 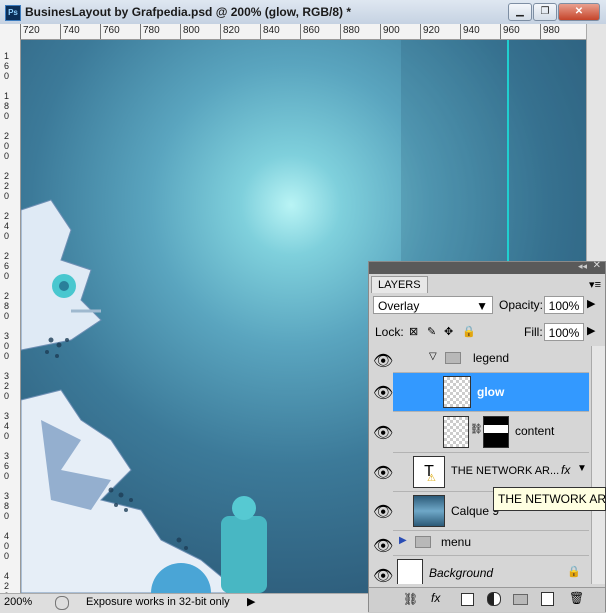 I want to click on zoom-level: 200%, so click(x=18, y=602).